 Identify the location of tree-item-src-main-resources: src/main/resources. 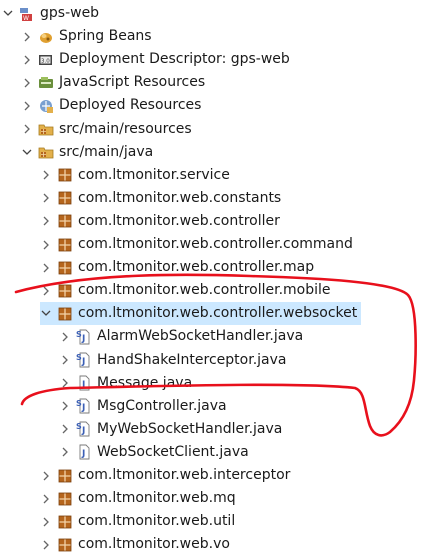
(106, 129).